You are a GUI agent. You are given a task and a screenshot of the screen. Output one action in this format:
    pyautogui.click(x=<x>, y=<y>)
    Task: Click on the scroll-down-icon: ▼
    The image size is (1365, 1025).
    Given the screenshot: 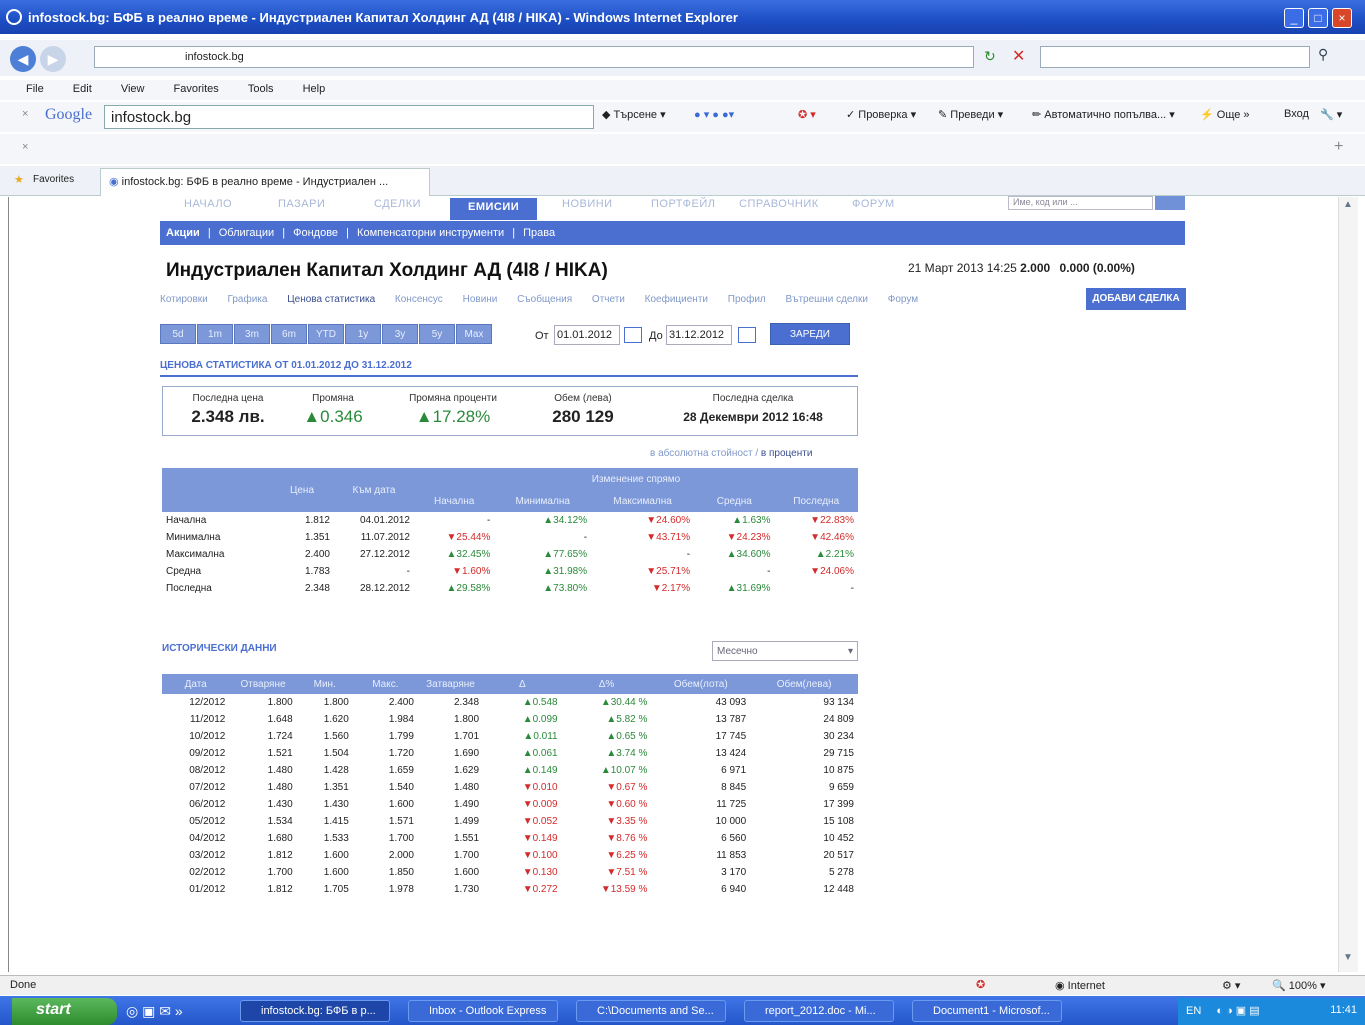 What is the action you would take?
    pyautogui.click(x=1348, y=957)
    